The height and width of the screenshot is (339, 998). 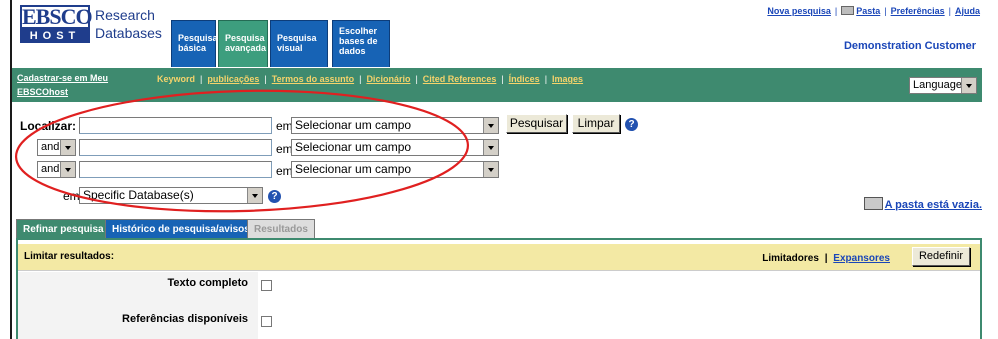 What do you see at coordinates (967, 11) in the screenshot?
I see `help-link: Ajuda` at bounding box center [967, 11].